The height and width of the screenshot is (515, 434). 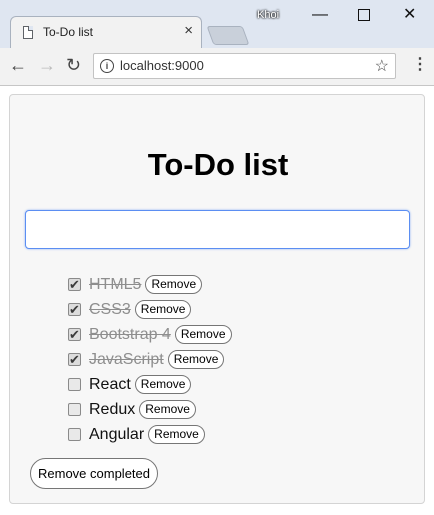 I want to click on todo-label: Angular, so click(x=117, y=434).